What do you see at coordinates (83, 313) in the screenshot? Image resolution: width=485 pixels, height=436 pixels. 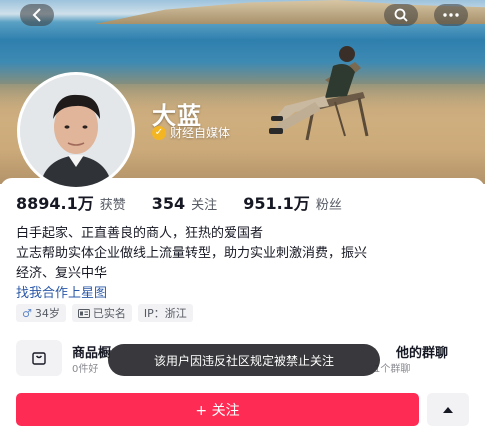 I see `id-card-icon` at bounding box center [83, 313].